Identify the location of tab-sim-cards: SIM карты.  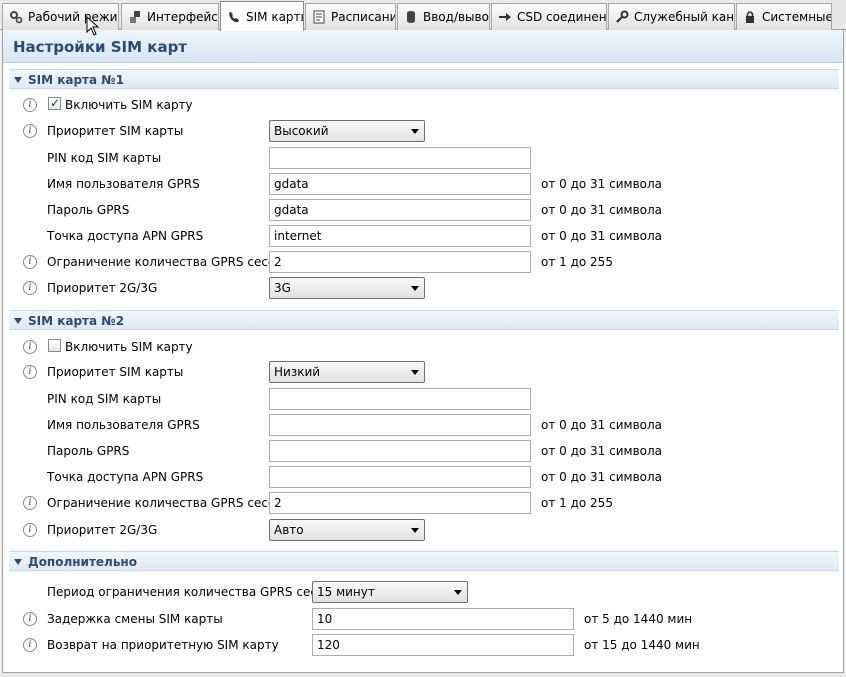
(262, 16).